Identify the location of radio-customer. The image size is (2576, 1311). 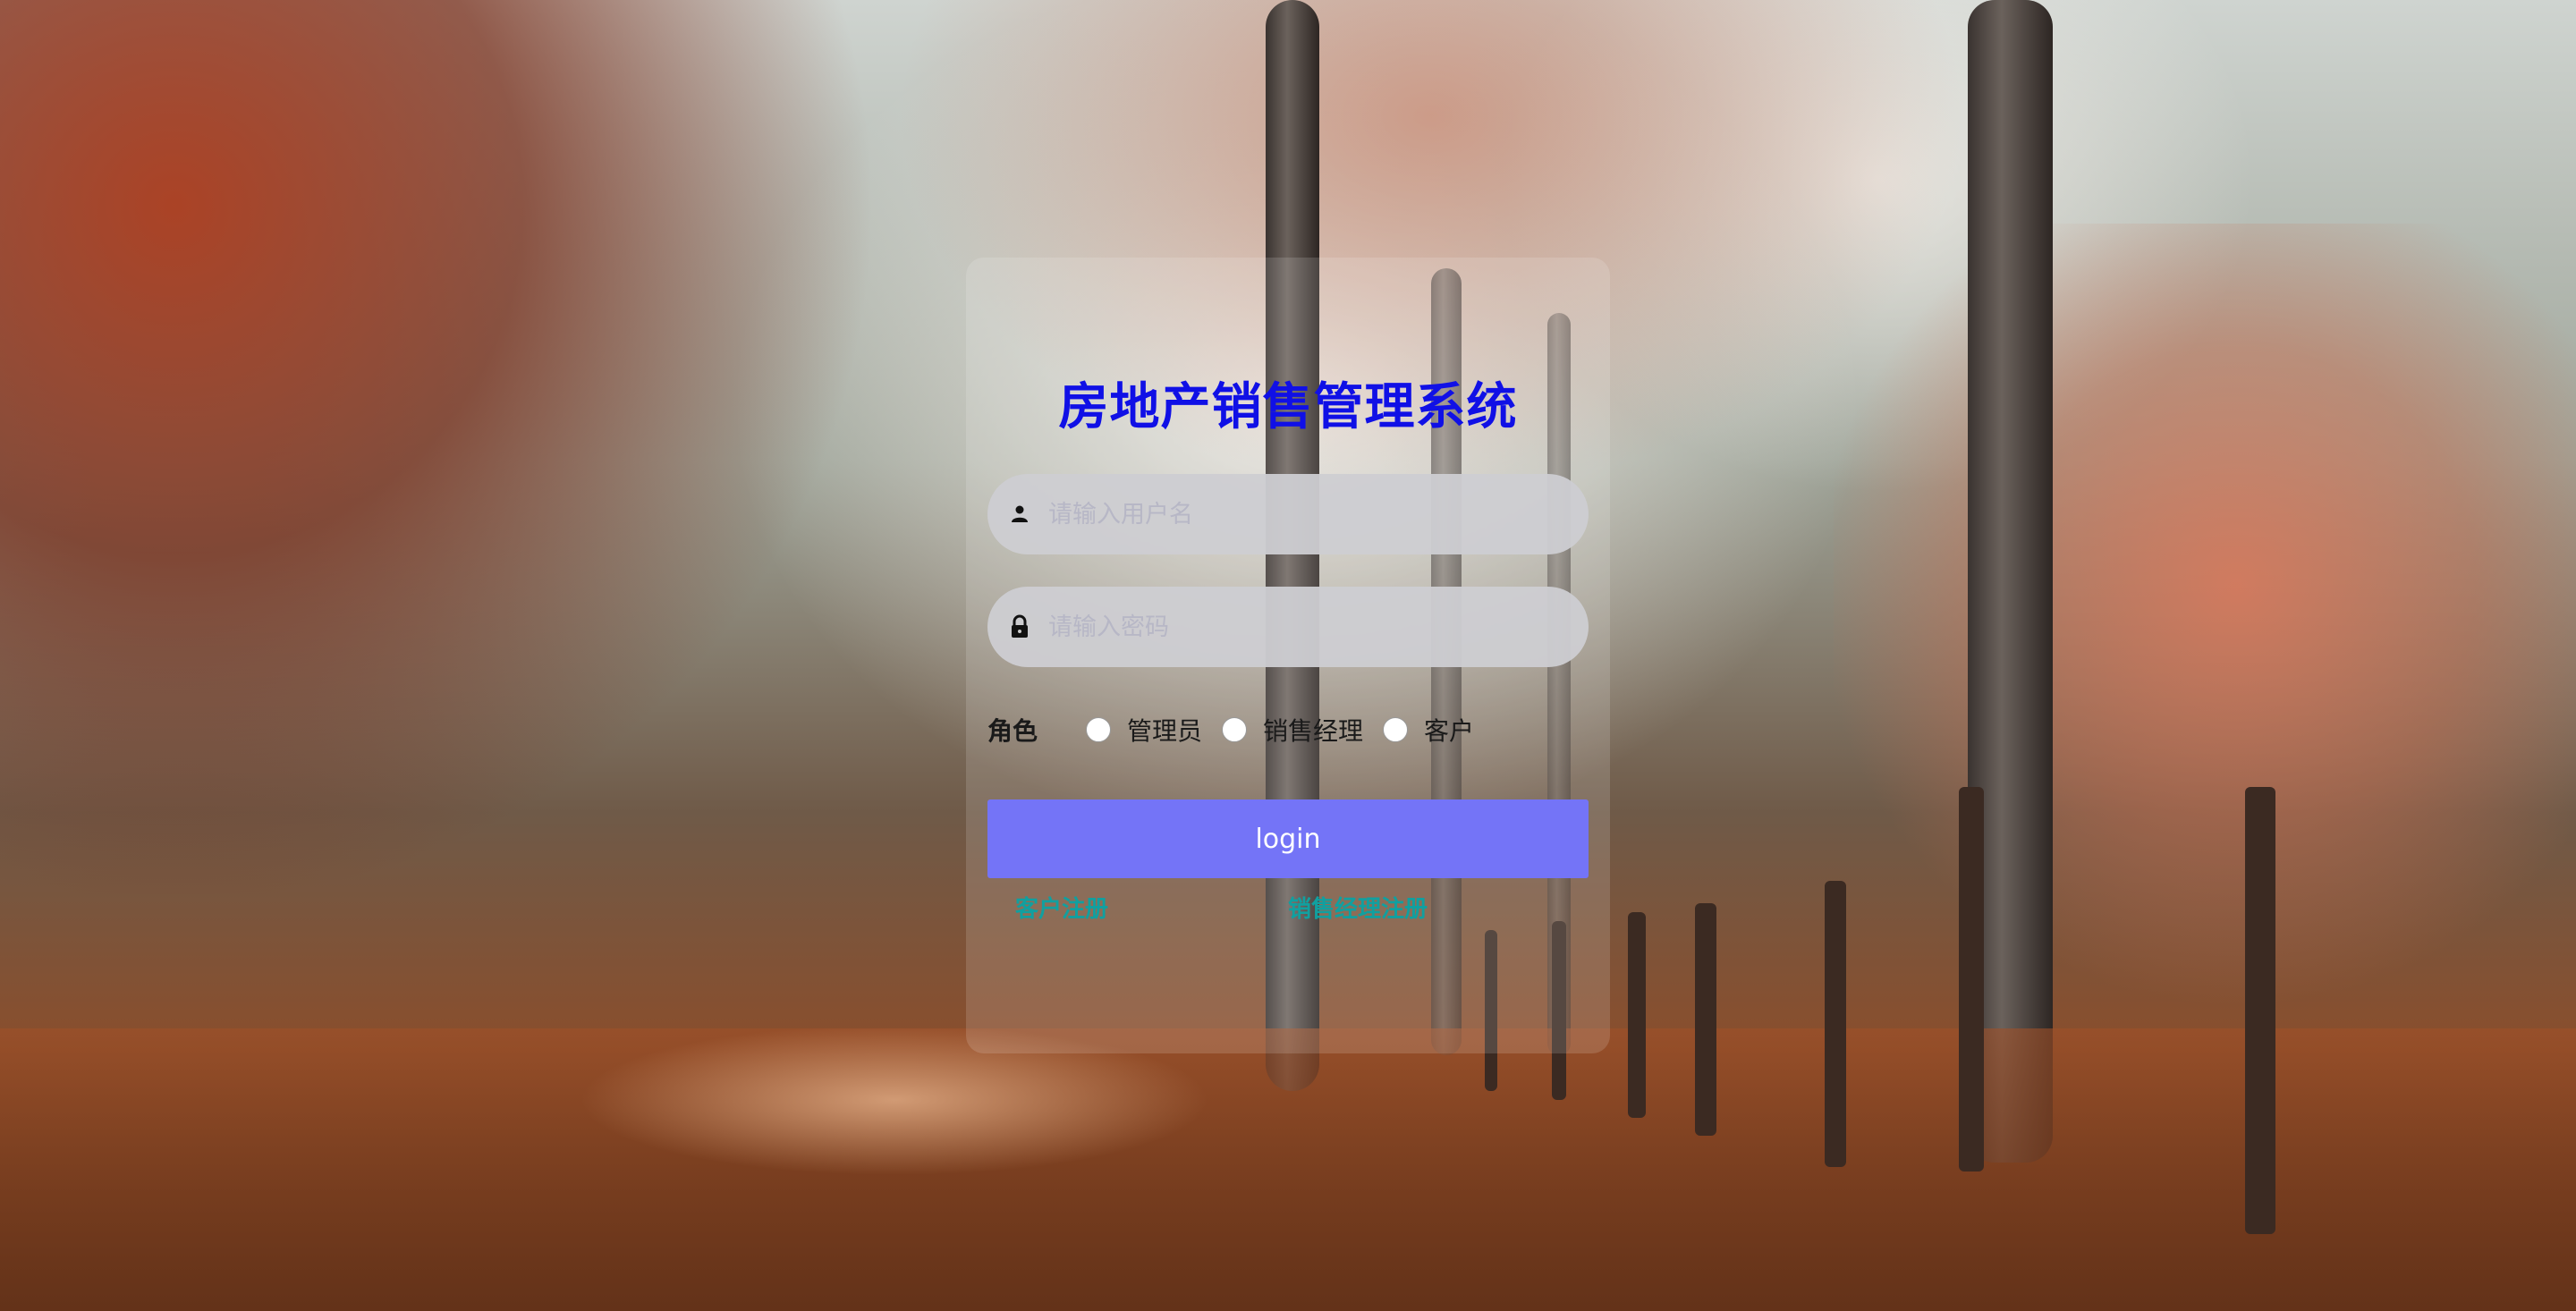
(1396, 729).